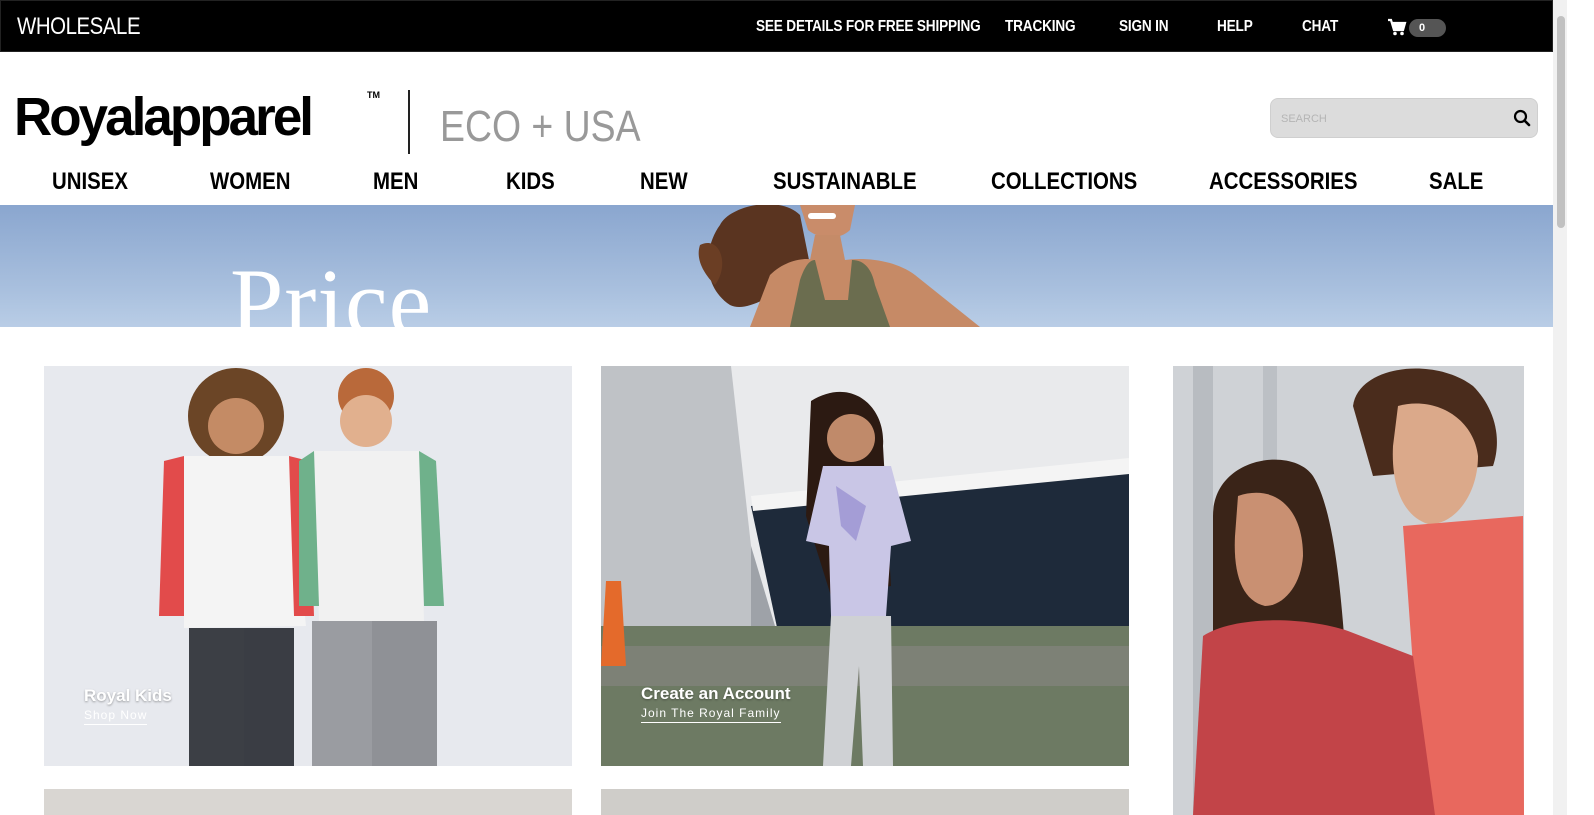  What do you see at coordinates (1397, 27) in the screenshot?
I see `cart-icon` at bounding box center [1397, 27].